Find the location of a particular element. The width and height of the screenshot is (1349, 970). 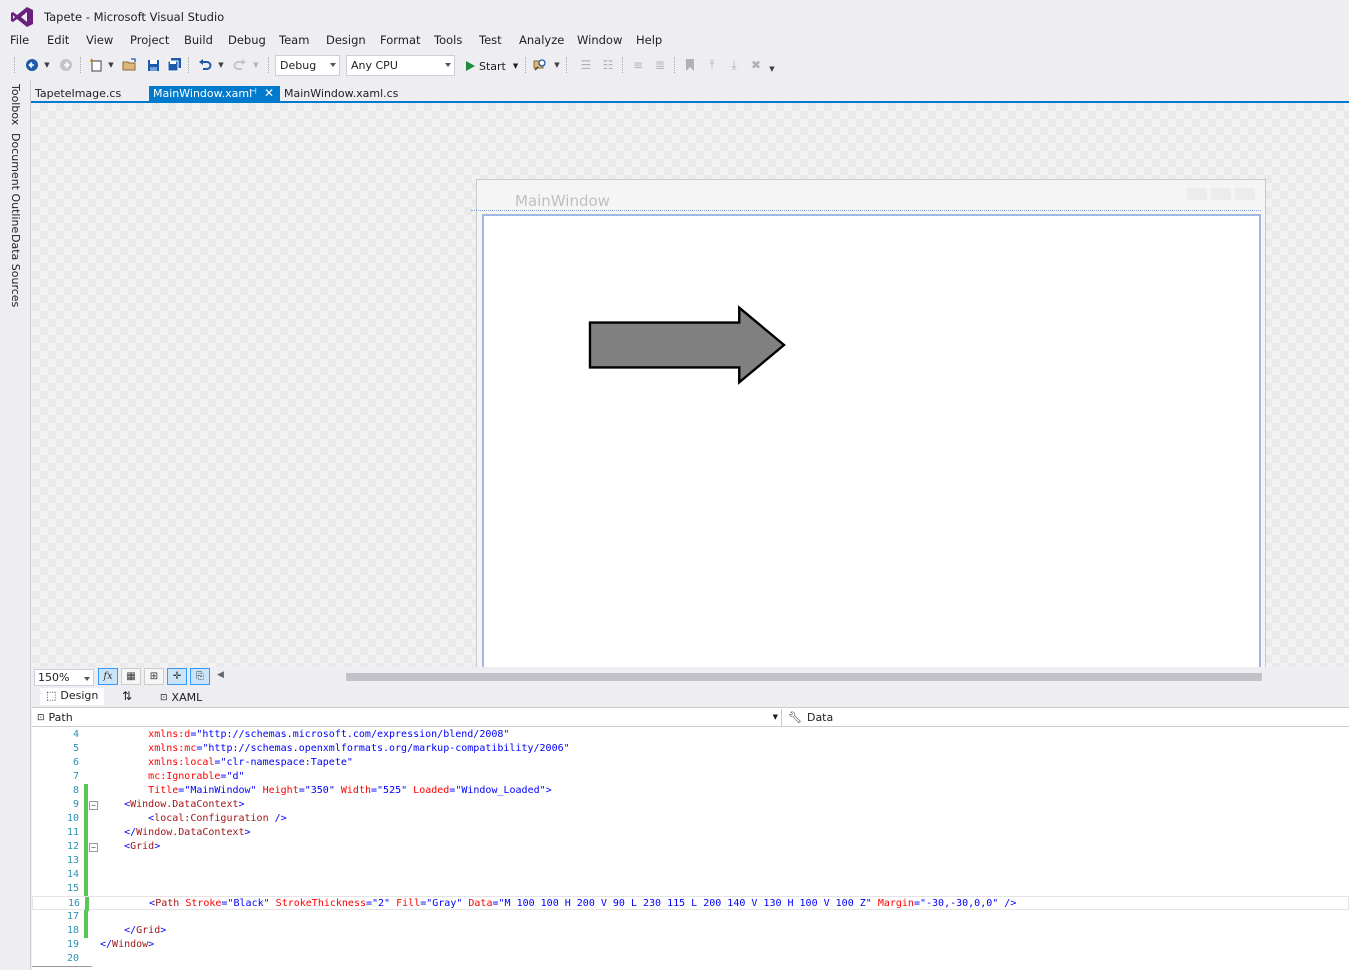

toolbar-overflow-icon: ▼ is located at coordinates (772, 69).